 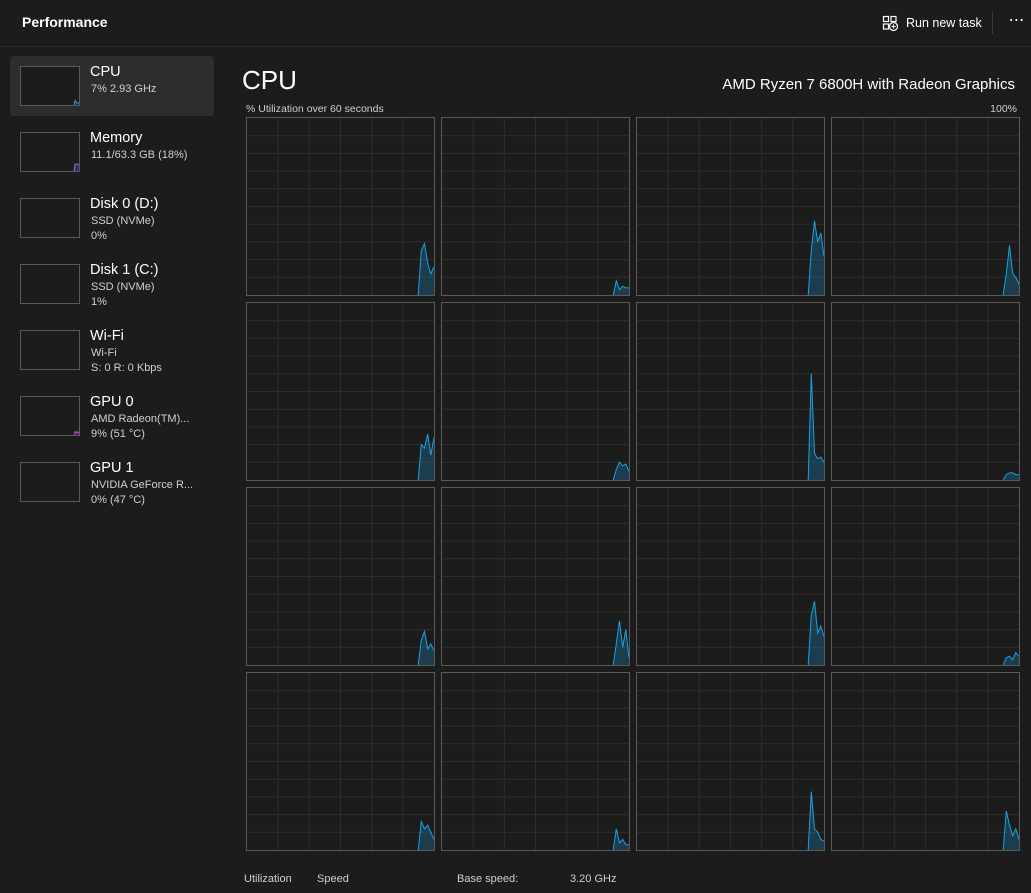 What do you see at coordinates (868, 84) in the screenshot?
I see `cpu-model-name: AMD Ryzen 7 6800H with Radeon Graphics` at bounding box center [868, 84].